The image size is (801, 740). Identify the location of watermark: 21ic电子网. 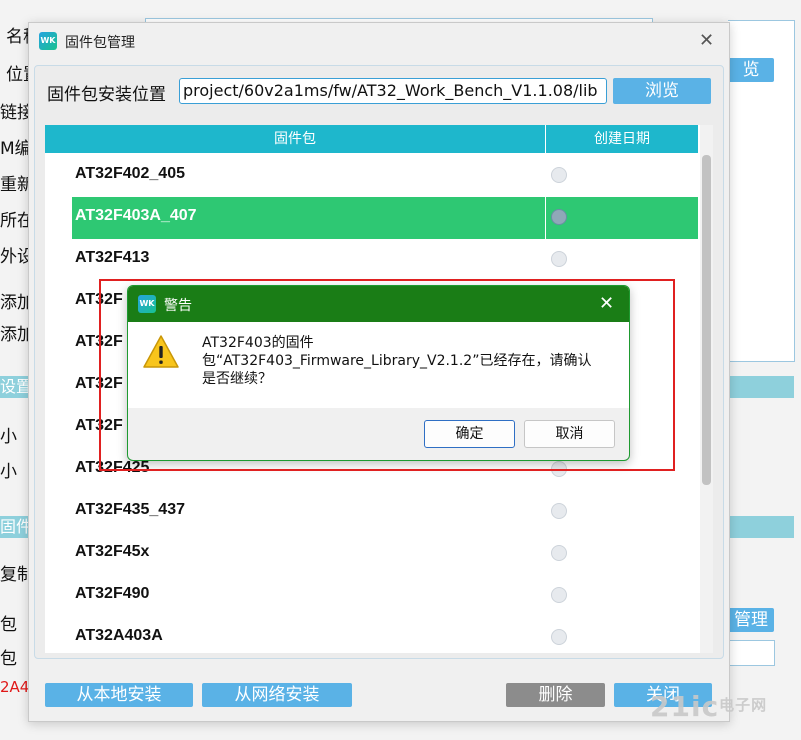
(708, 706).